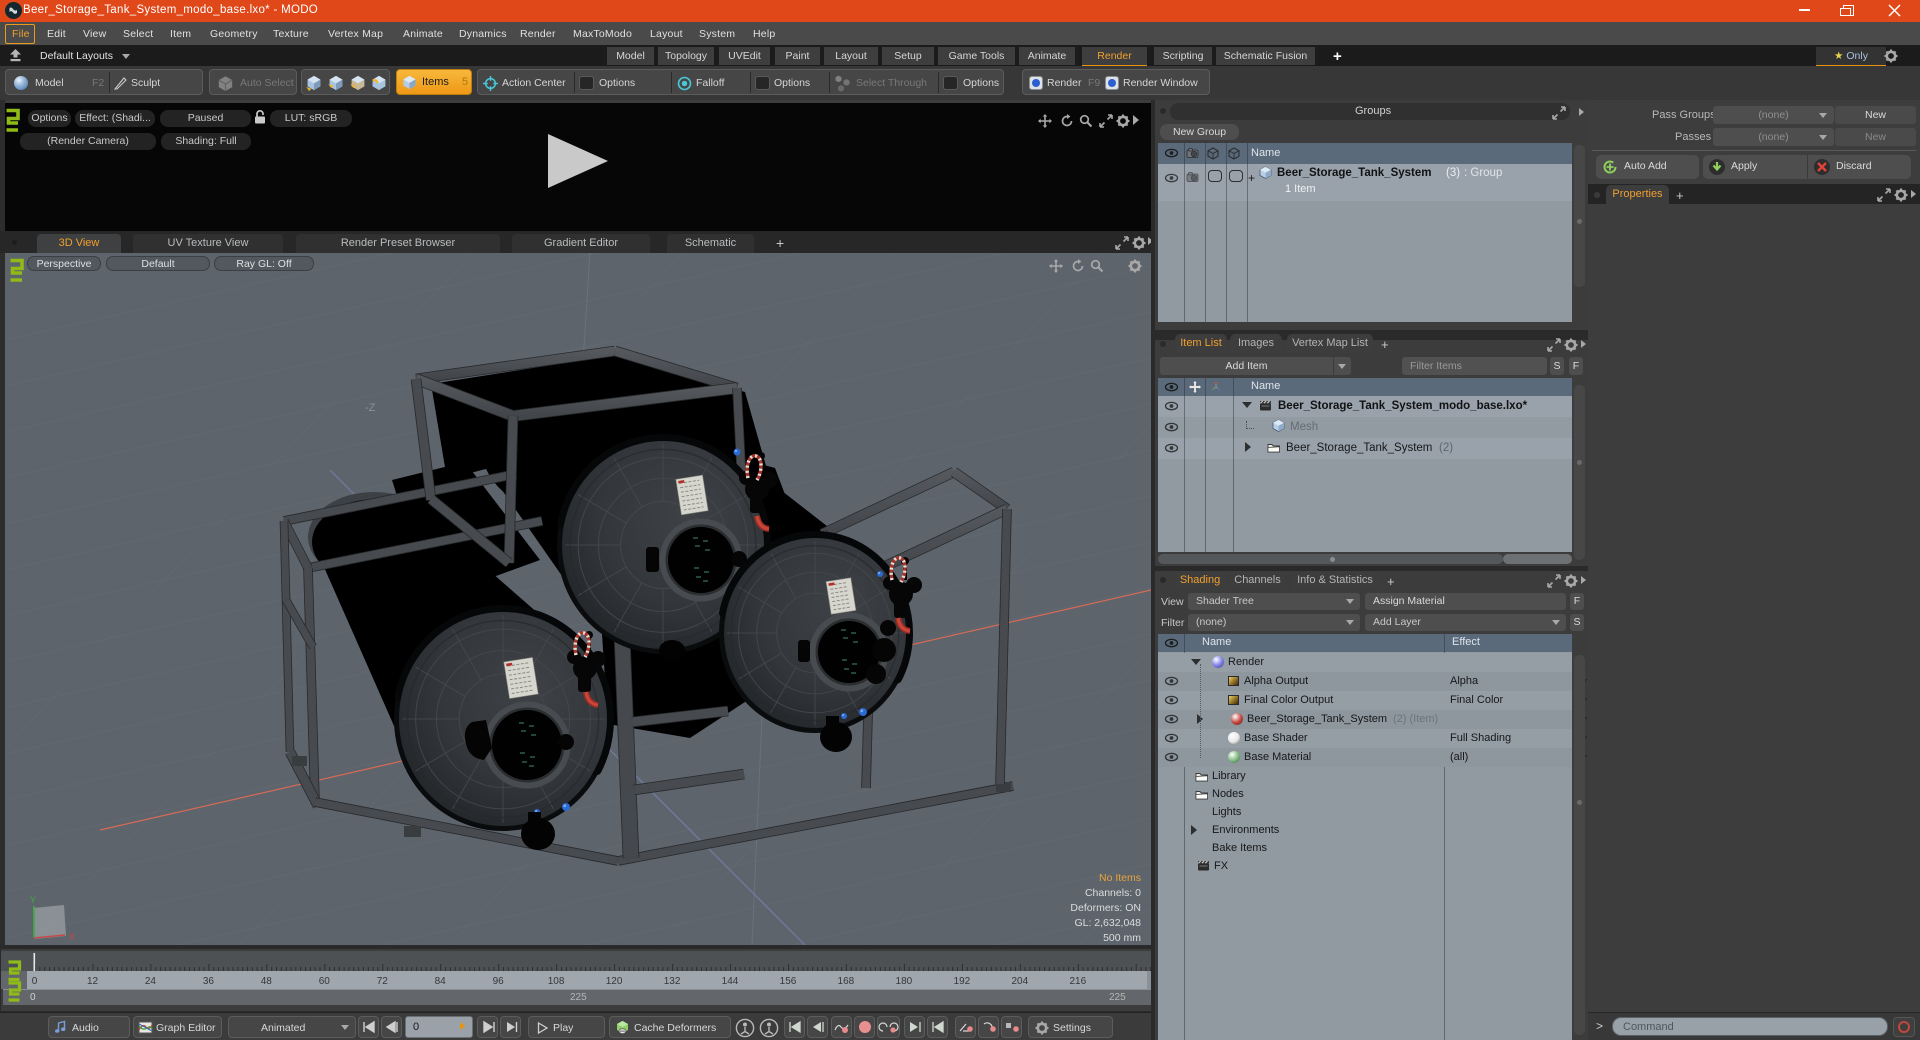  Describe the element at coordinates (846, 981) in the screenshot. I see `svg-text: 168` at that location.